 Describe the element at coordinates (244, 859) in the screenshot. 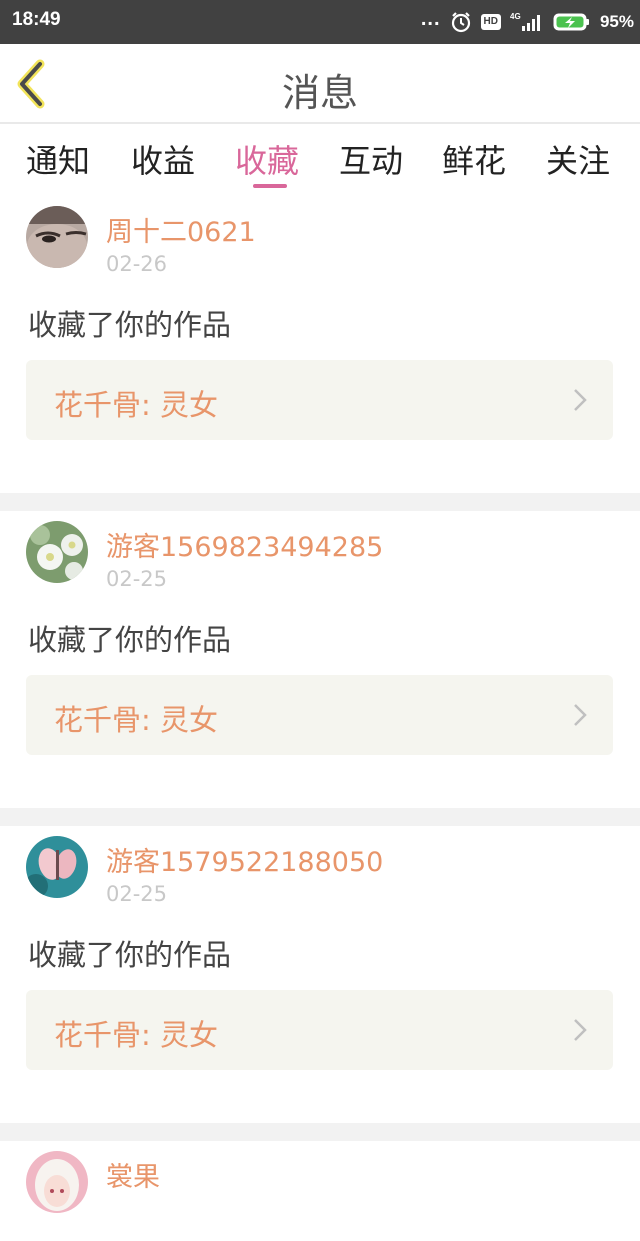

I see `user-name: 游客1579522188050` at that location.